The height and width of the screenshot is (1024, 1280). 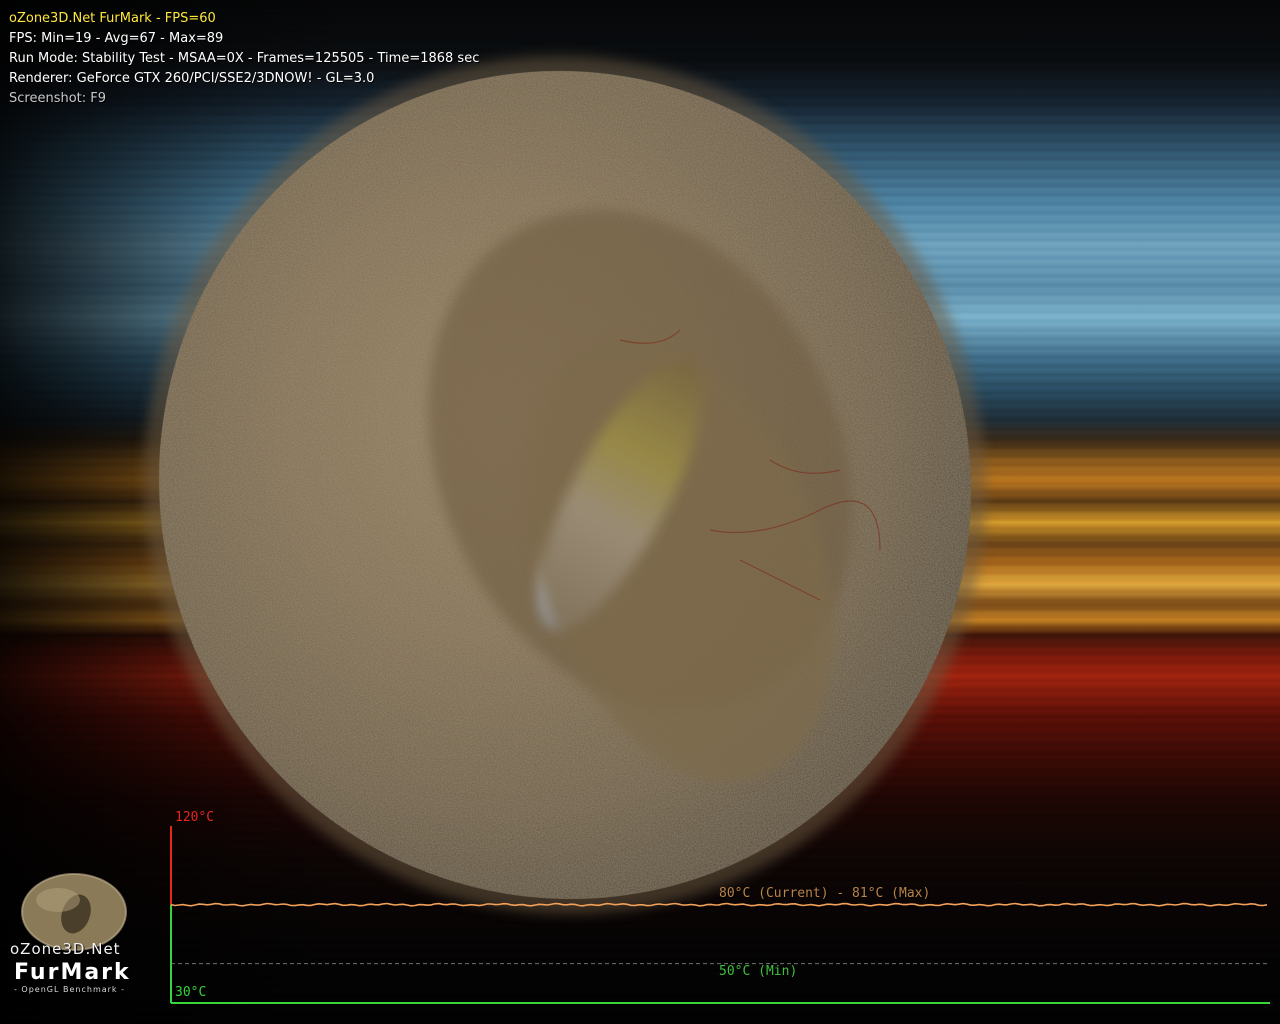 What do you see at coordinates (65, 949) in the screenshot?
I see `logo-site-text: oZone3D.Net` at bounding box center [65, 949].